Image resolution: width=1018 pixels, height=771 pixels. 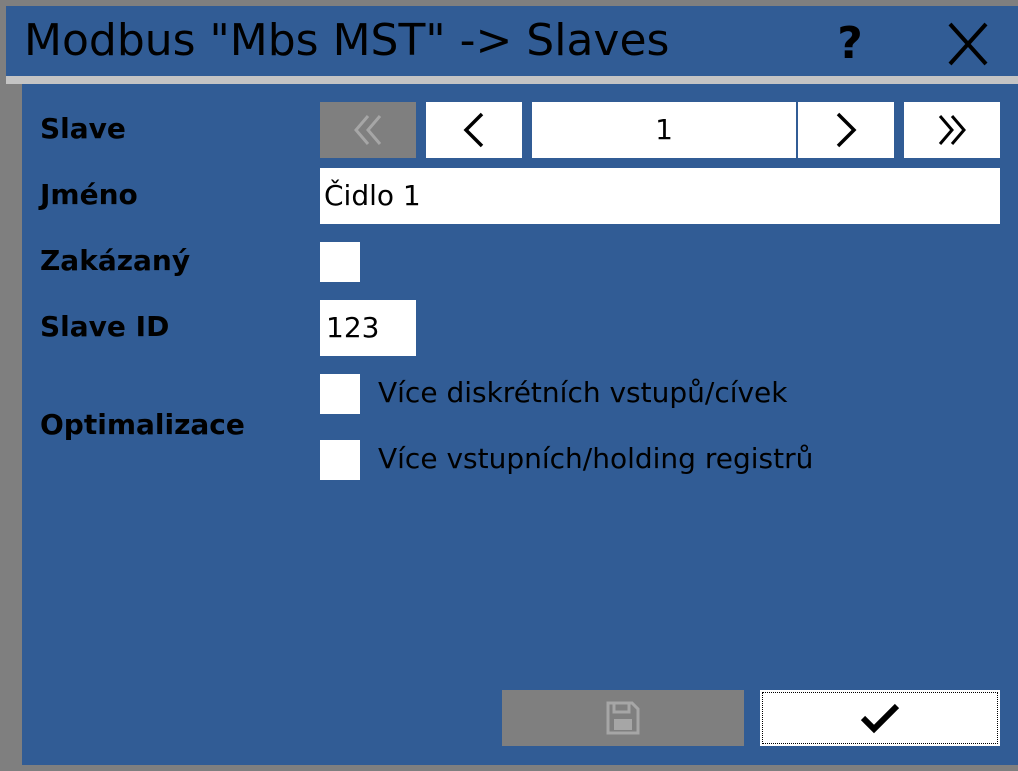 What do you see at coordinates (596, 458) in the screenshot?
I see `option-label-holding-registers: Více vstupních/holding registrů` at bounding box center [596, 458].